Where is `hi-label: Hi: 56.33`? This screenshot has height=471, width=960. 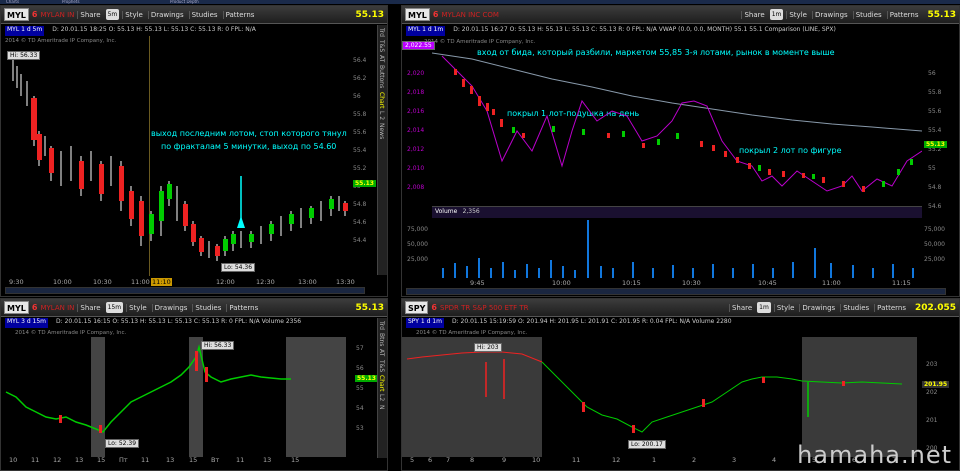 hi-label: Hi: 56.33 is located at coordinates (24, 55).